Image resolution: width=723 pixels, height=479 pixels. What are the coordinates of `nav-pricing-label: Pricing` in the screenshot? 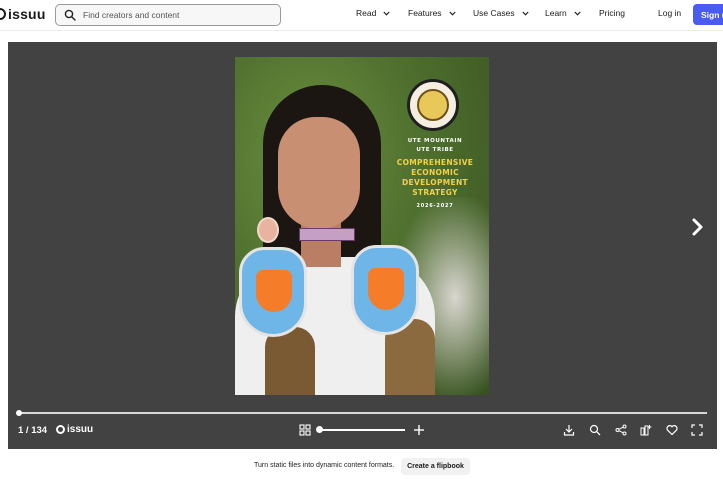 It's located at (612, 13).